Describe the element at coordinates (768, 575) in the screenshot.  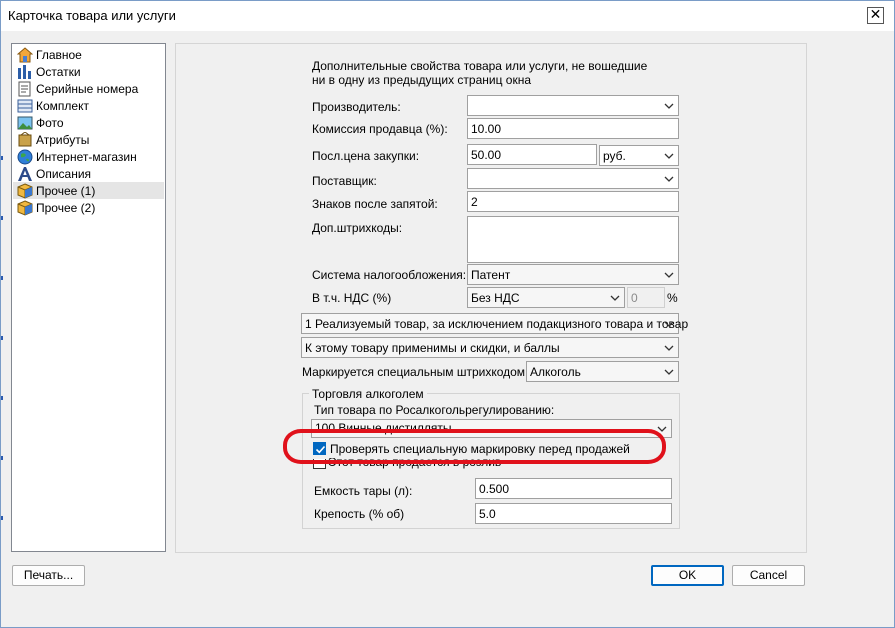
I see `cancel-button: Cancel` at that location.